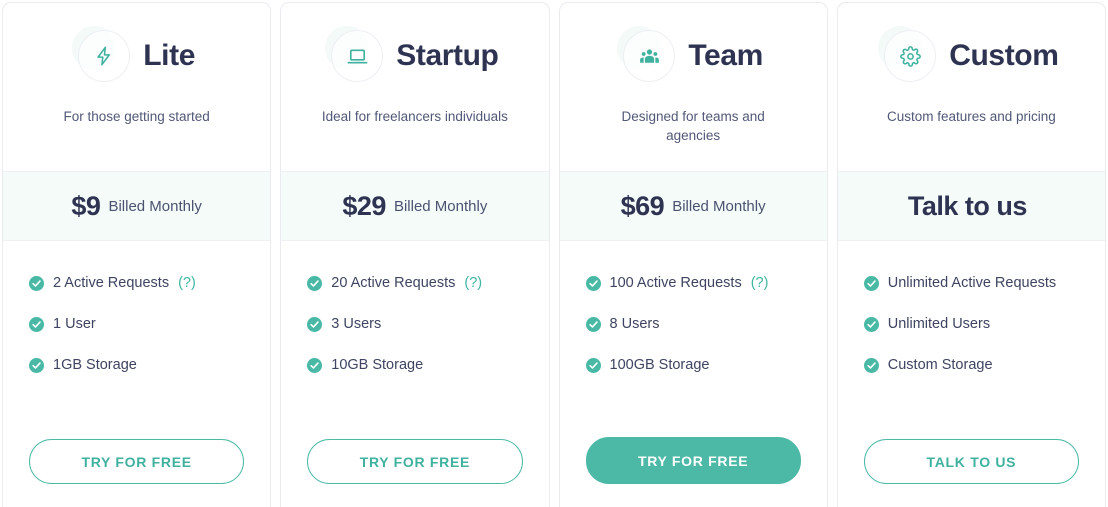 Image resolution: width=1108 pixels, height=507 pixels. I want to click on feature-label: 20 Active Requests, so click(393, 283).